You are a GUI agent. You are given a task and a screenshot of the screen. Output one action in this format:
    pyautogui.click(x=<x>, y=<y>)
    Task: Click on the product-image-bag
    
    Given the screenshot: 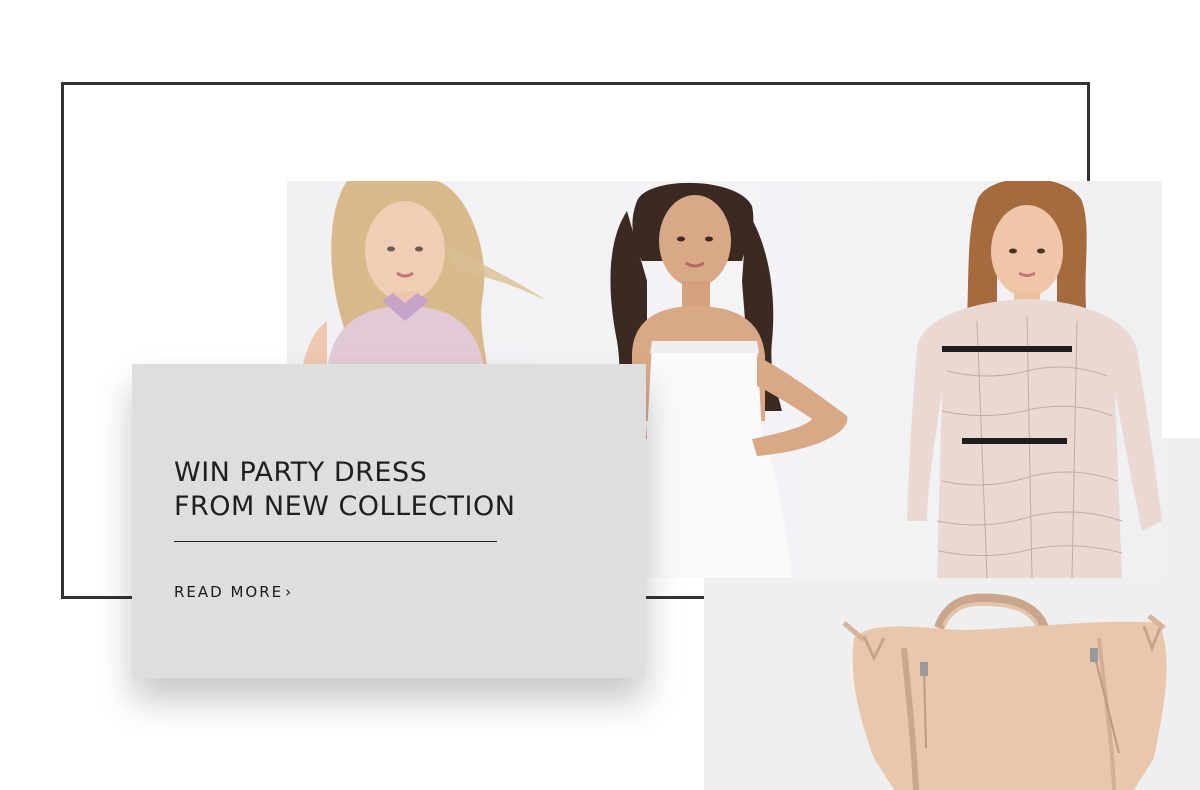 What is the action you would take?
    pyautogui.click(x=952, y=684)
    